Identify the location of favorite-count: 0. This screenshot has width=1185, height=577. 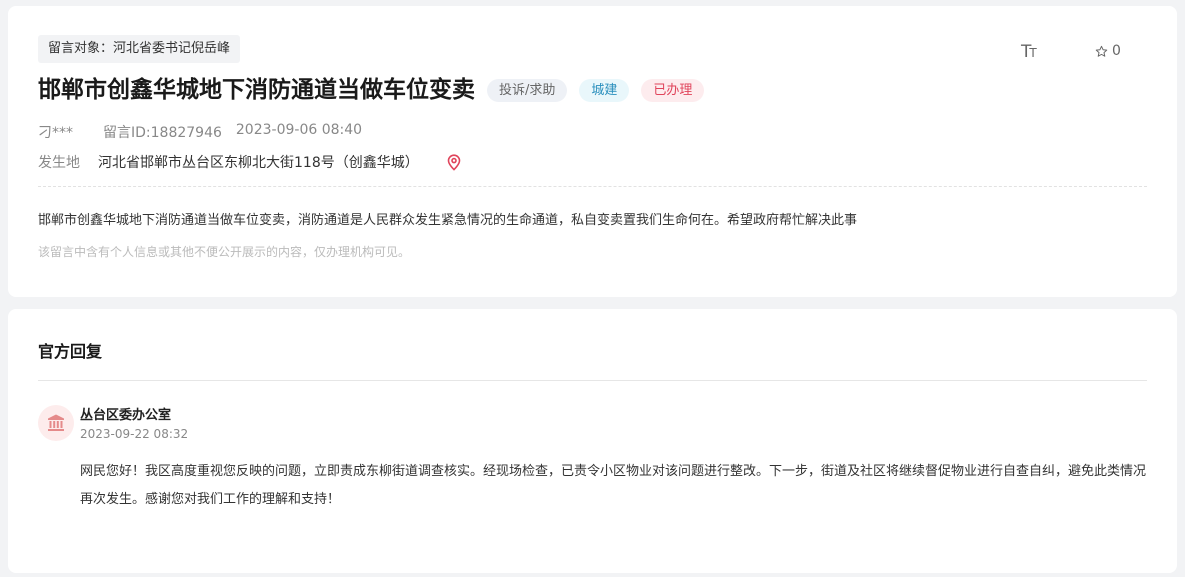
(1116, 51).